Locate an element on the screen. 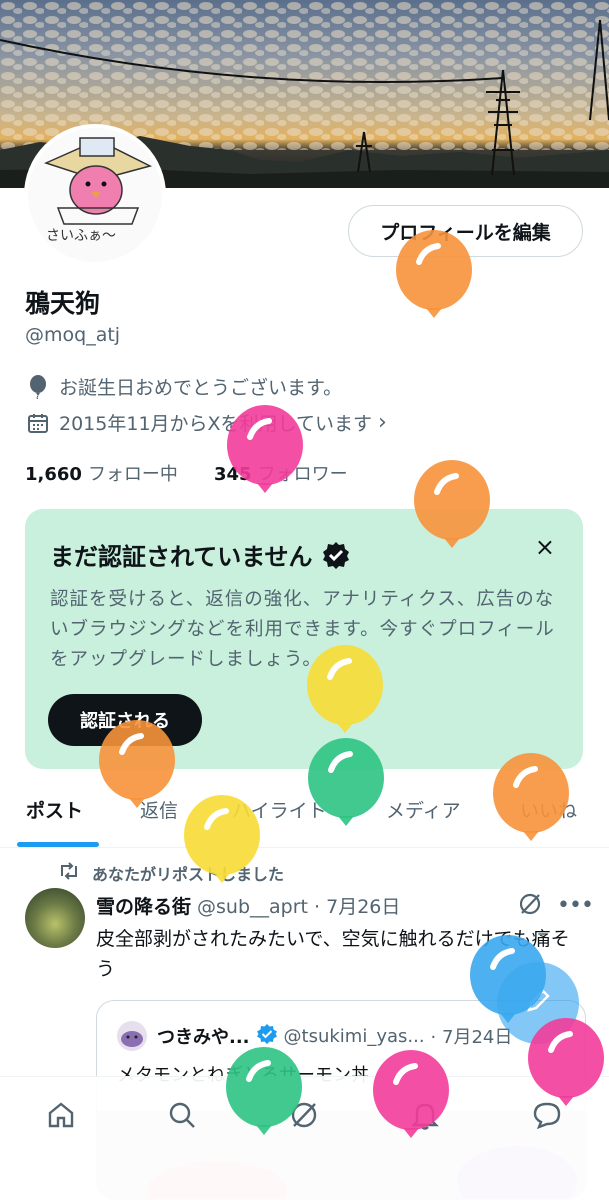 This screenshot has height=1200, width=609. joined-row: 2015年11月からXを利用しています › is located at coordinates (206, 422).